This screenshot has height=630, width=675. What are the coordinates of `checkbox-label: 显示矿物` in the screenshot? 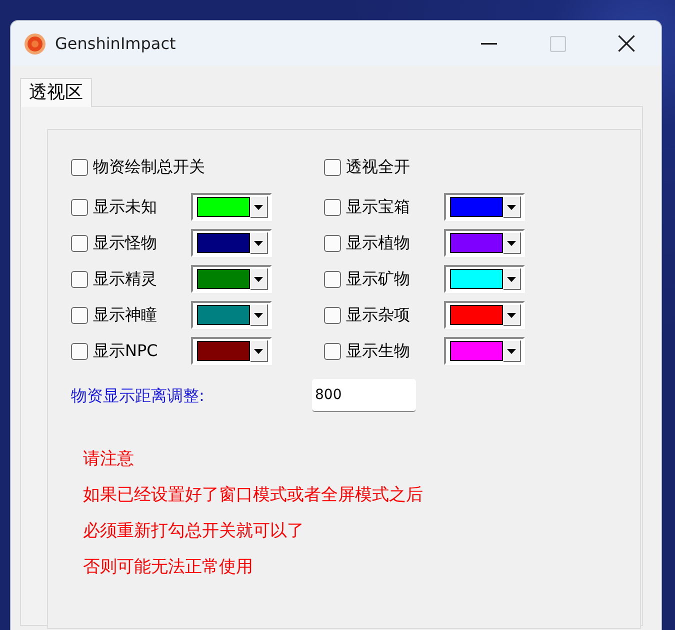 It's located at (378, 279).